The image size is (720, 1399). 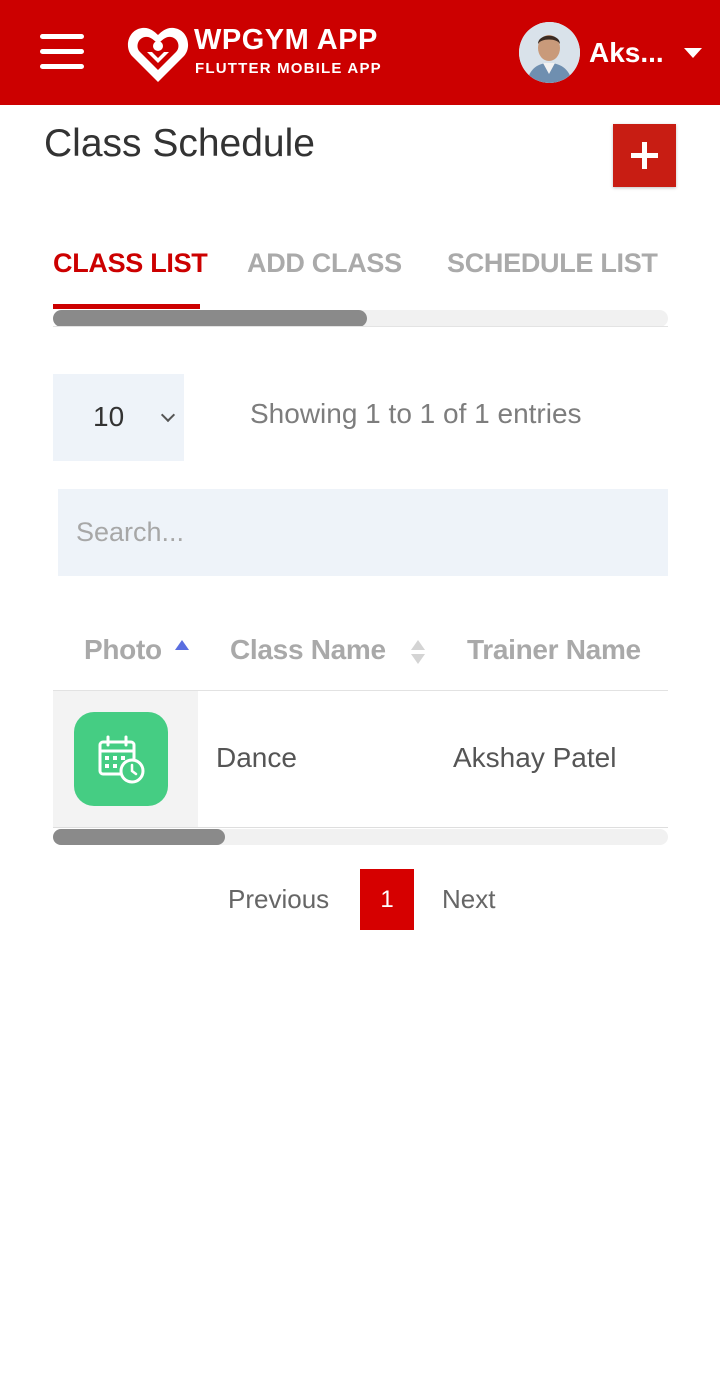 I want to click on pagination-previous: Previous, so click(x=278, y=899).